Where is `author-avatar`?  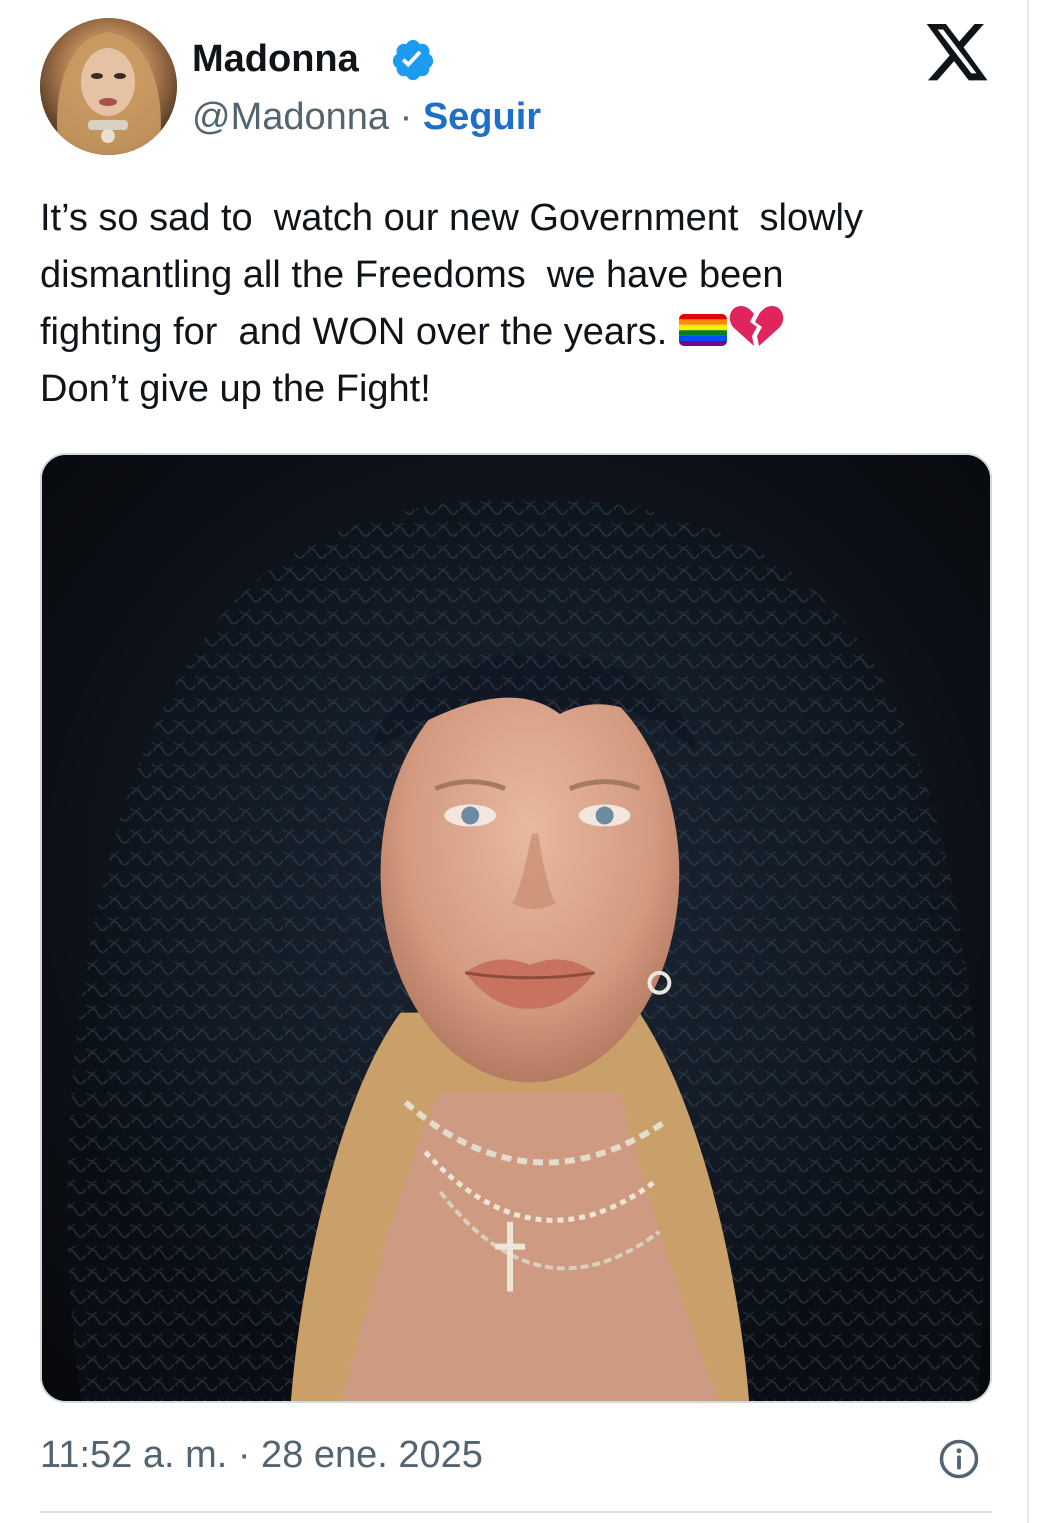 author-avatar is located at coordinates (108, 86).